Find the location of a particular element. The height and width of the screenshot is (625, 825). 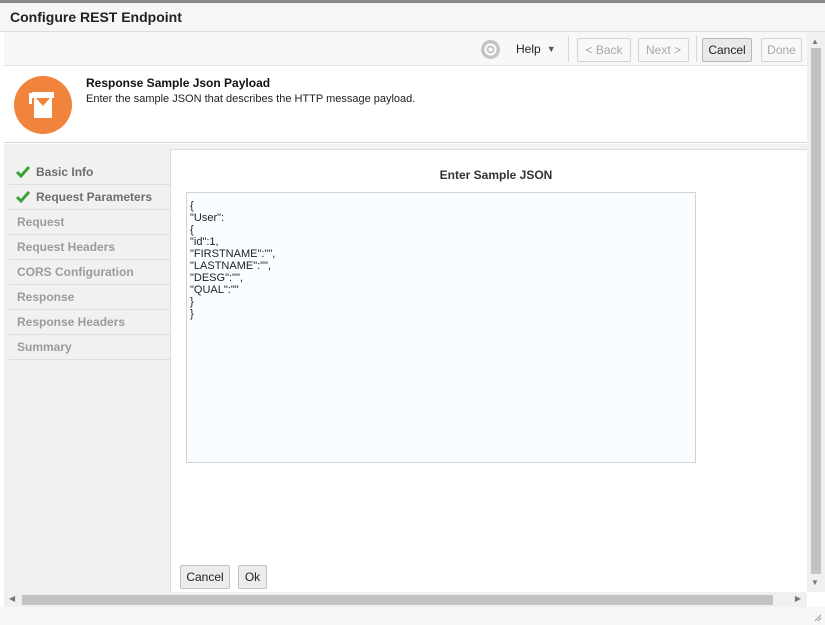

resize-grip-icon is located at coordinates (817, 617).